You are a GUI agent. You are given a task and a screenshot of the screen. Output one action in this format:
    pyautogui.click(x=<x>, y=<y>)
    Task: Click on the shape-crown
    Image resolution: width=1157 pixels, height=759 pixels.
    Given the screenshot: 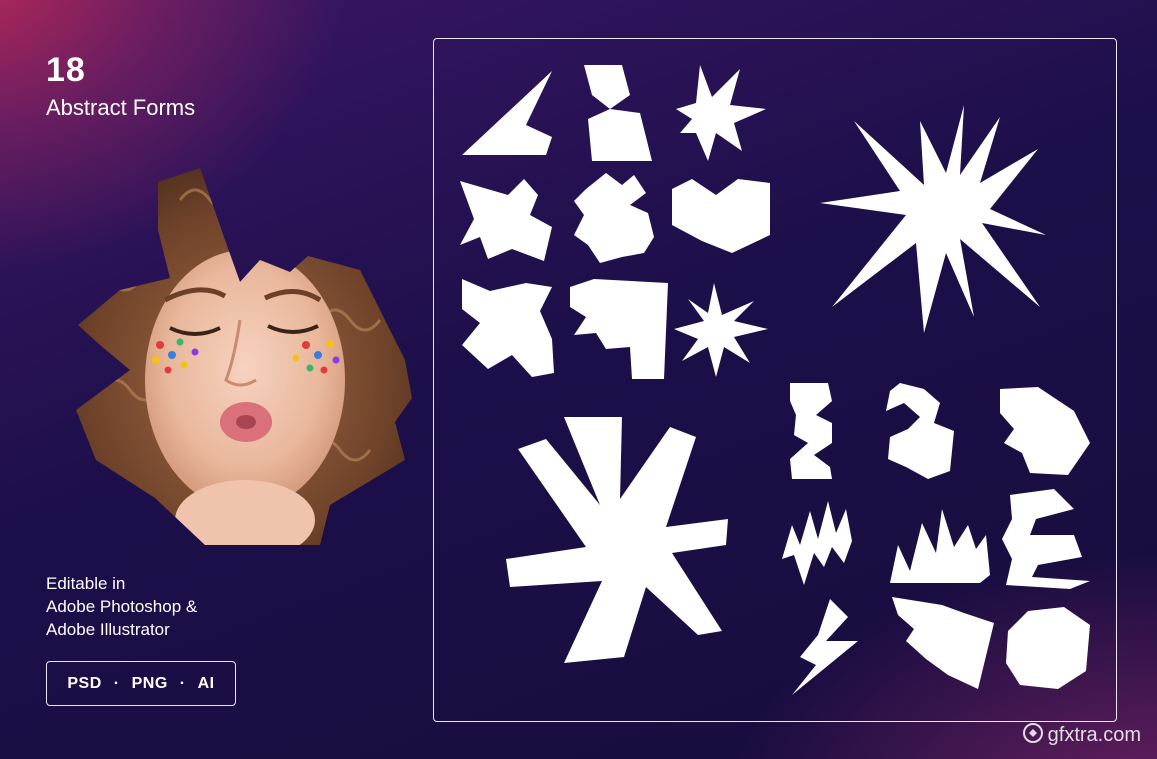 What is the action you would take?
    pyautogui.click(x=940, y=546)
    